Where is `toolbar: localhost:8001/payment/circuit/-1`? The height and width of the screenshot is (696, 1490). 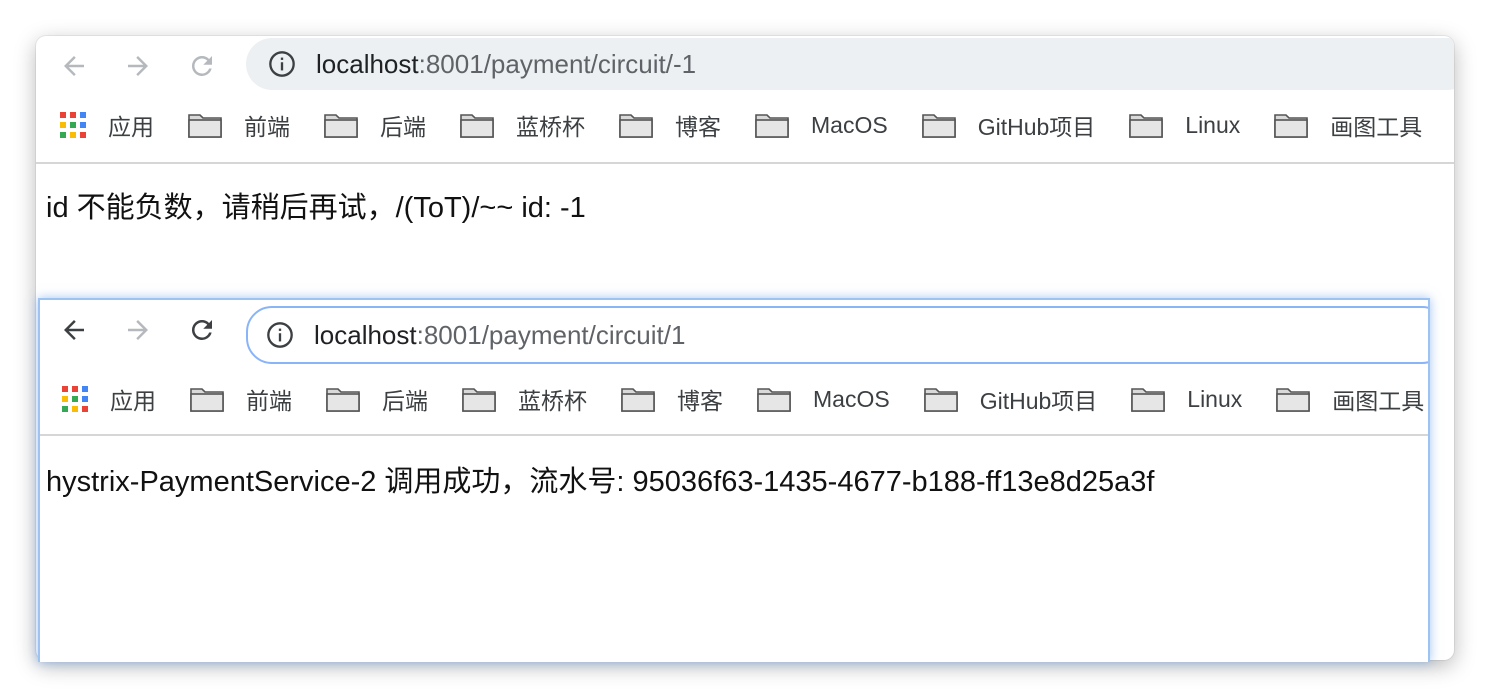
toolbar: localhost:8001/payment/circuit/-1 is located at coordinates (745, 64).